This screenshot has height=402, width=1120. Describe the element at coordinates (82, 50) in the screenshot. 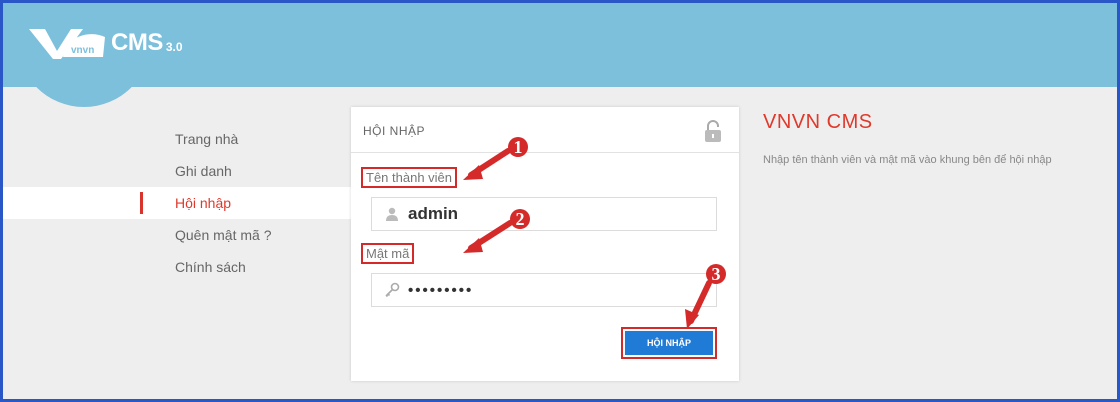

I see `logo-small-text: vnvn` at that location.